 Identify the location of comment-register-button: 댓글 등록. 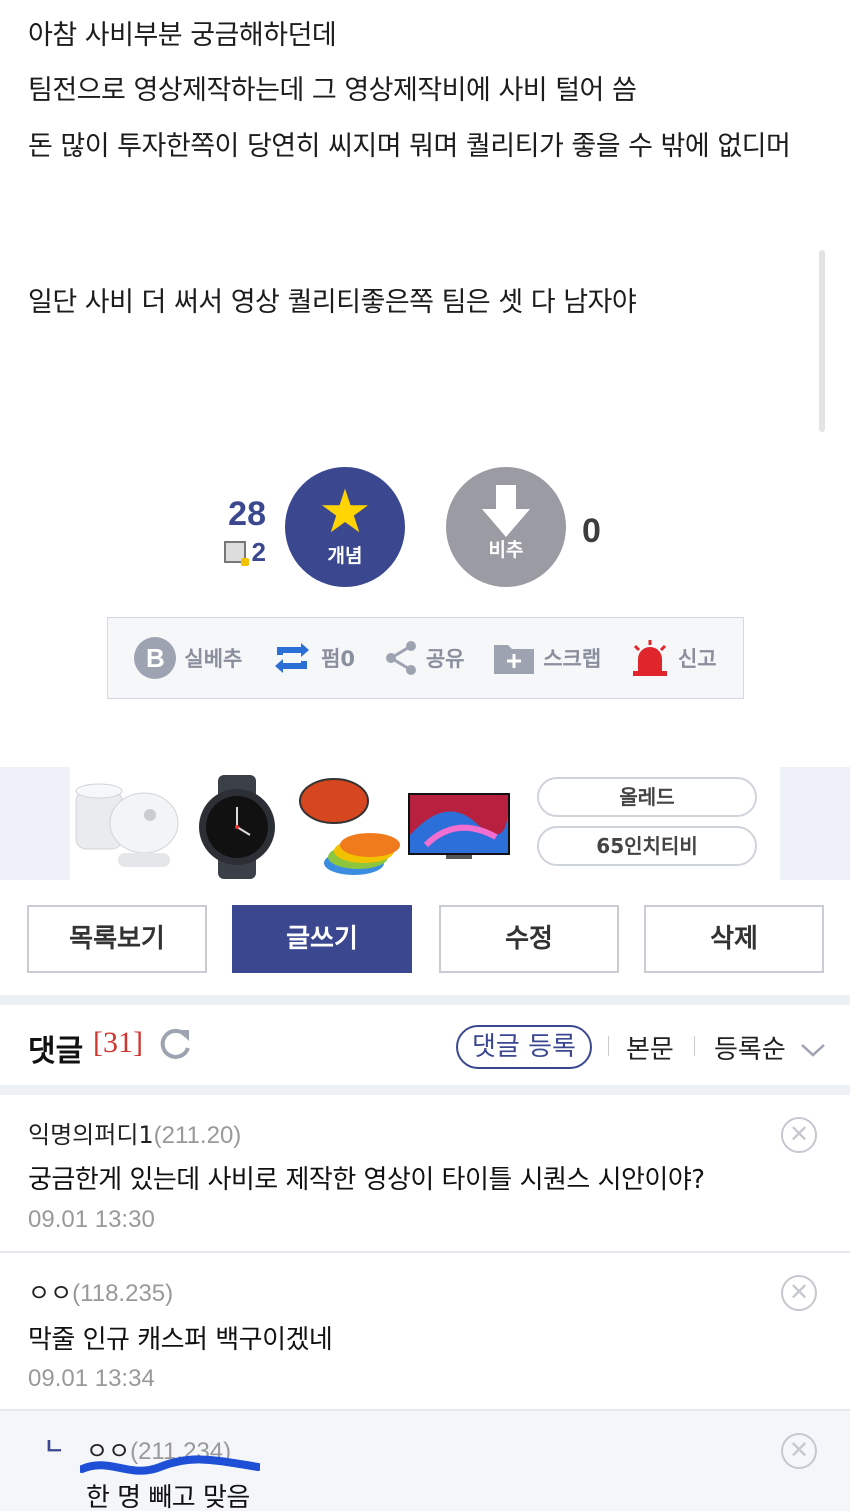
(524, 1047).